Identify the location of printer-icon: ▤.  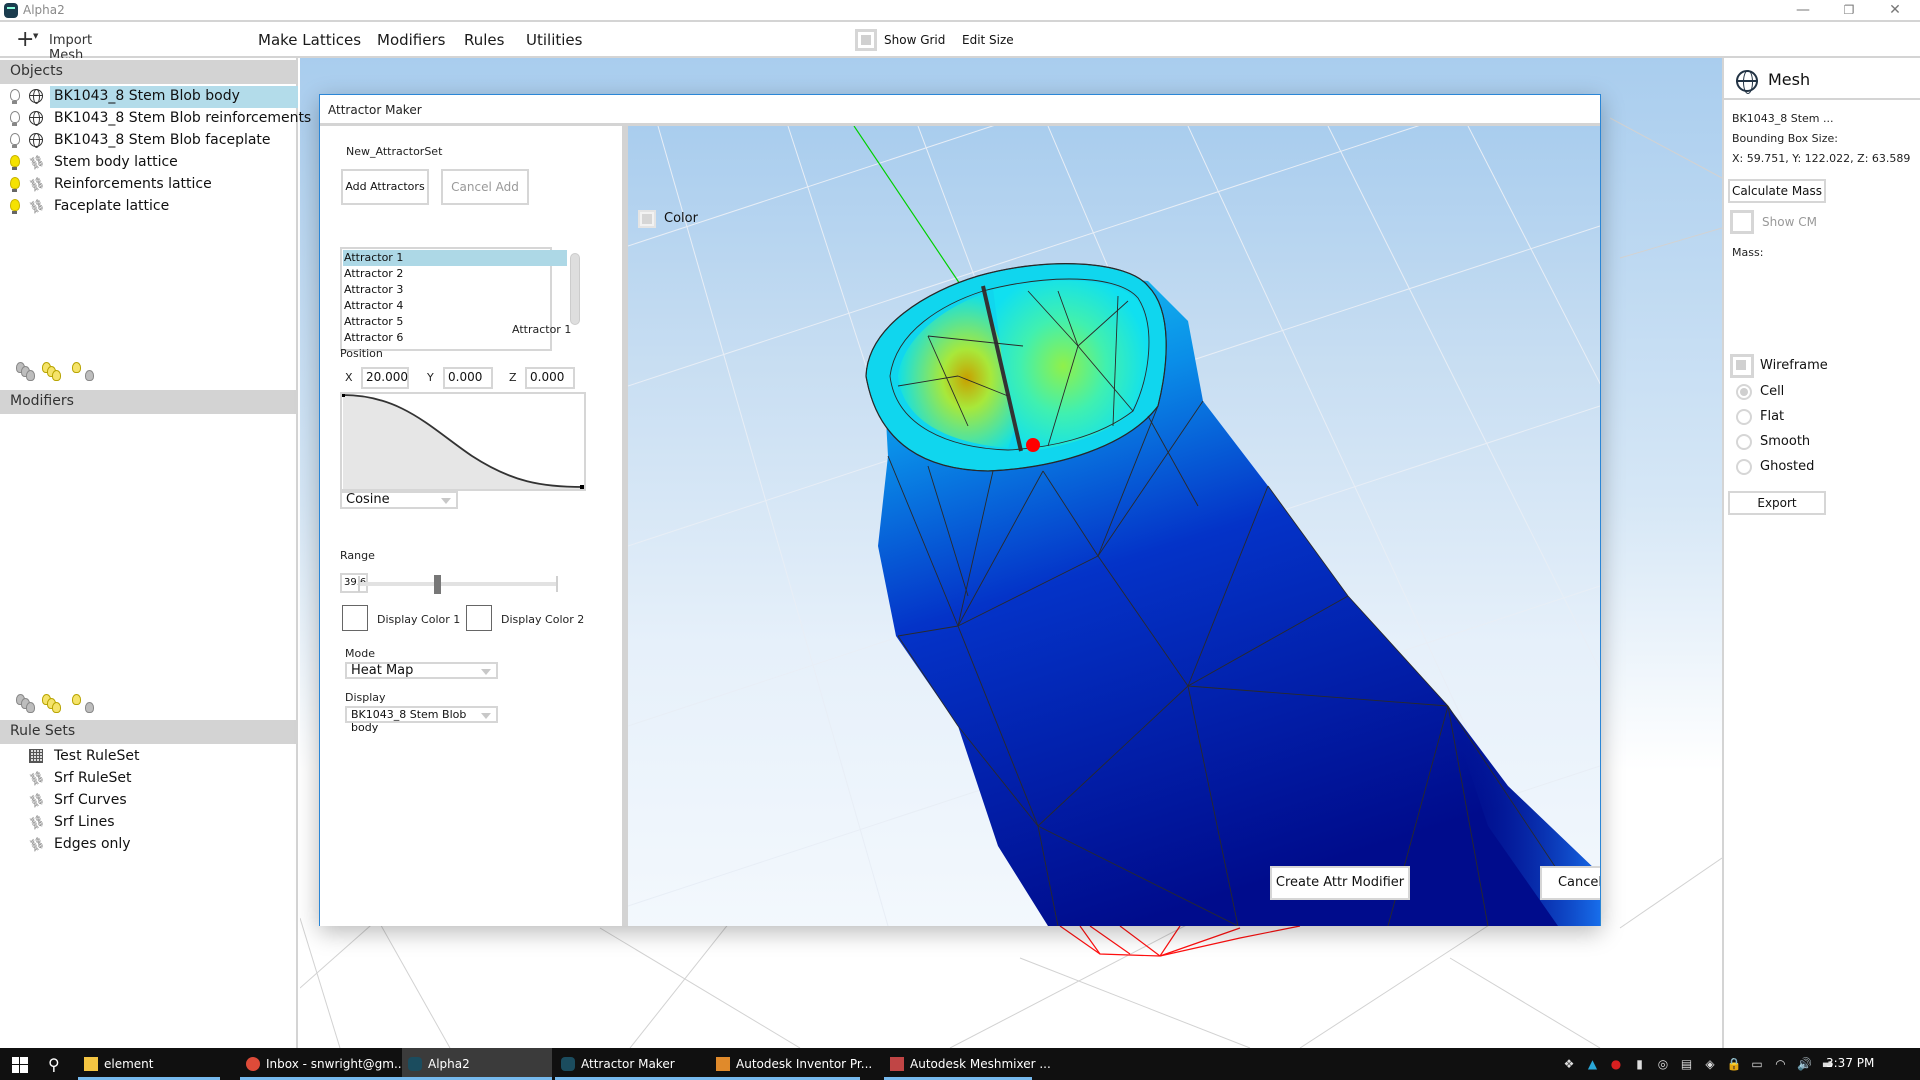
(1687, 1064).